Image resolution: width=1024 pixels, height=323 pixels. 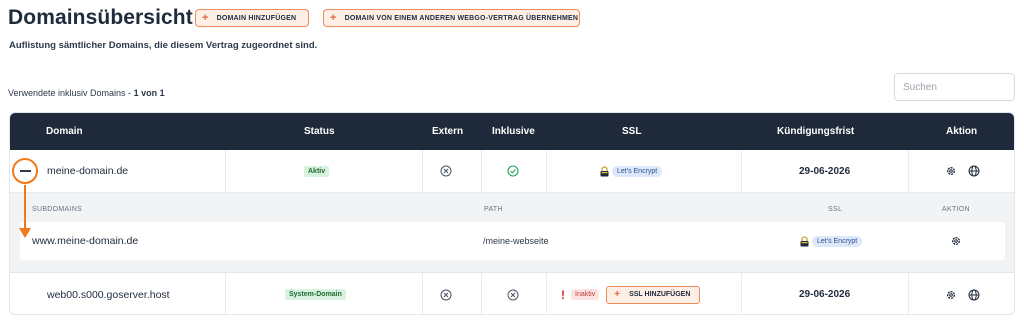 What do you see at coordinates (256, 18) in the screenshot?
I see `add-domain-label: DOMAIN HINZUFÜGEN` at bounding box center [256, 18].